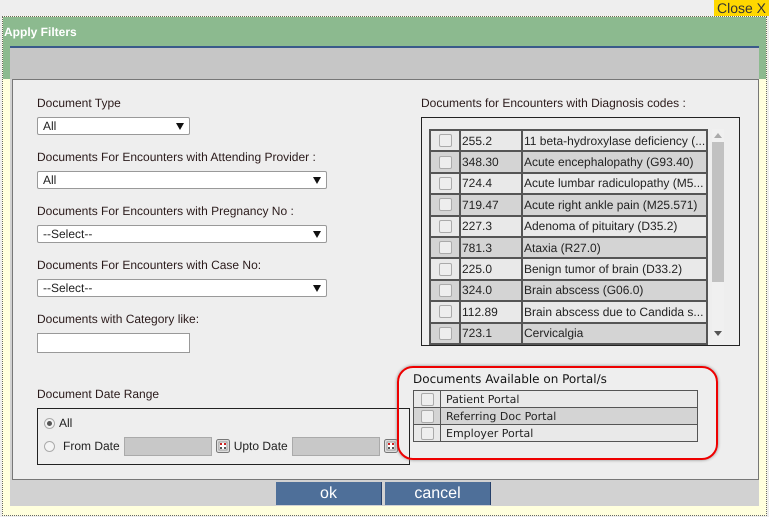 The height and width of the screenshot is (517, 769). What do you see at coordinates (149, 266) in the screenshot?
I see `field-label: Documents For Encounters with Case No:` at bounding box center [149, 266].